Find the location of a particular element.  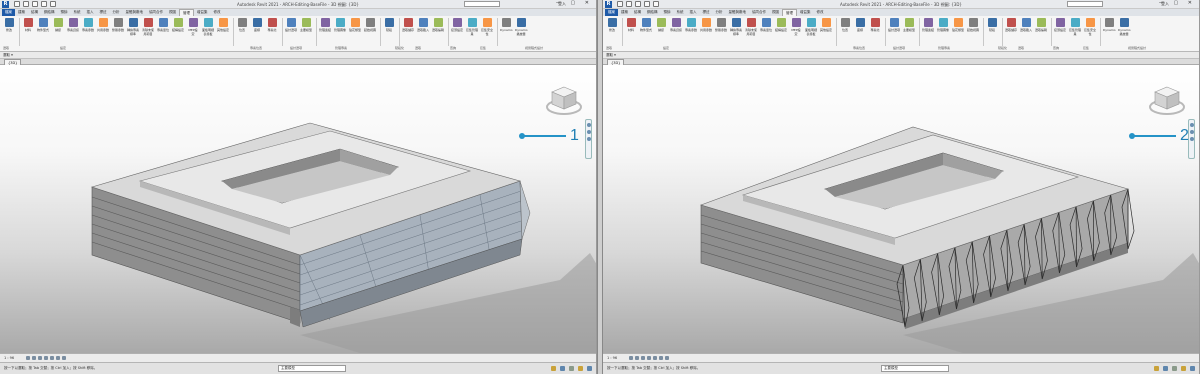

ribbon-tab: 預鑄 is located at coordinates (667, 12).